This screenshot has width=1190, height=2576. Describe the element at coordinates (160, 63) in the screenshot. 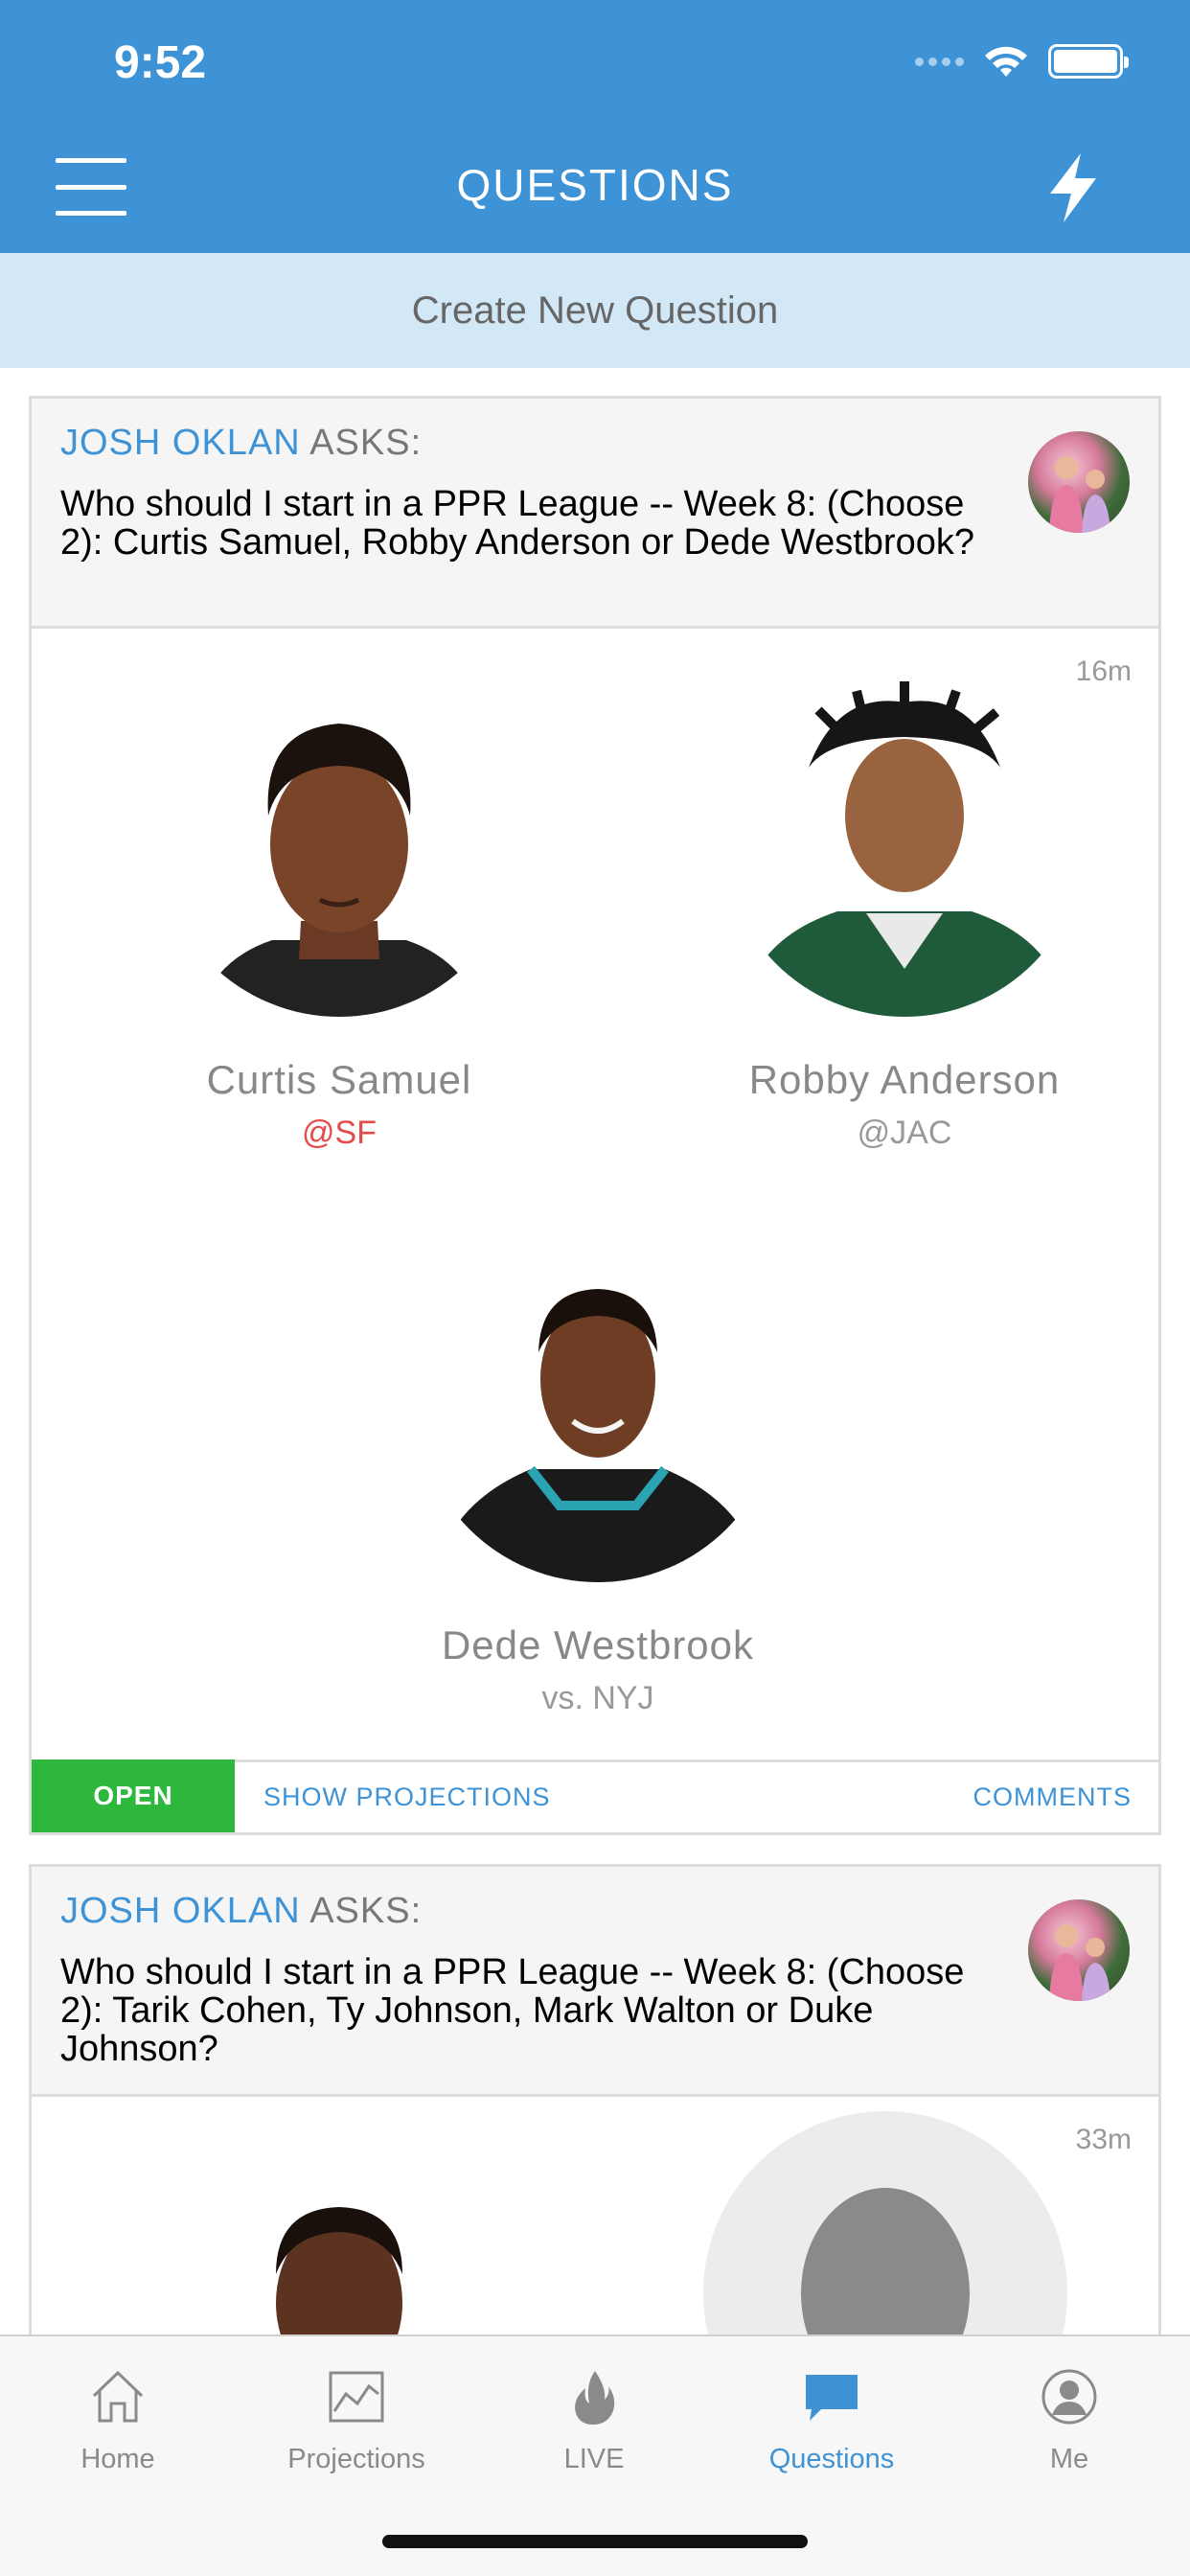

I see `status-time: 9:52` at that location.